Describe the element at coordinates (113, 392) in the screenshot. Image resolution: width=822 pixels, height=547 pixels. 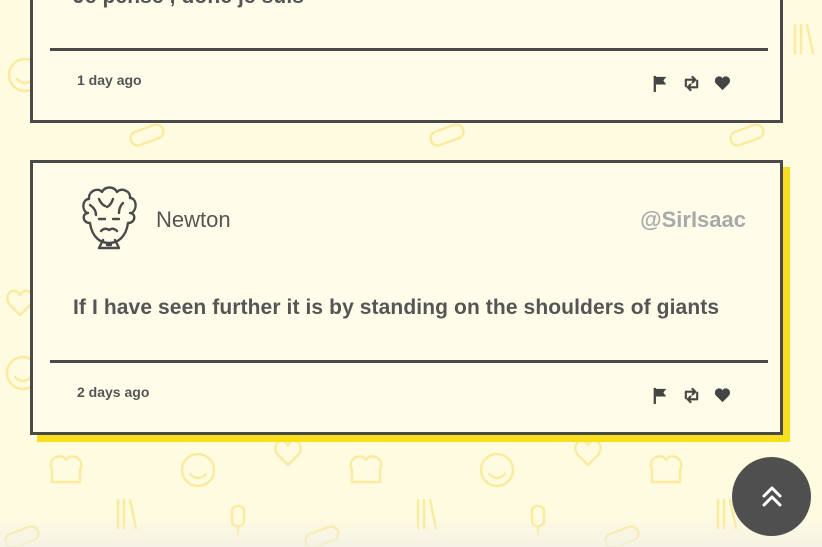
I see `tweet-timestamp: 2 days ago` at that location.